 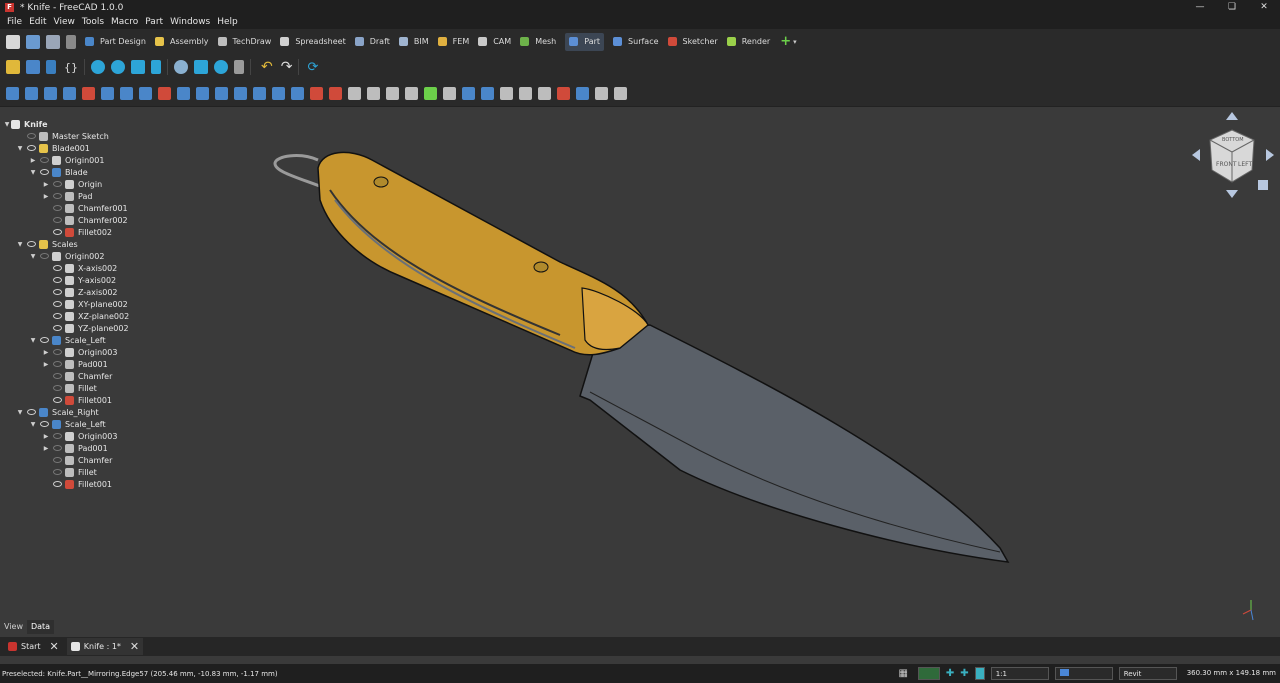 What do you see at coordinates (85, 304) in the screenshot?
I see `tree-item: XY-plane002` at bounding box center [85, 304].